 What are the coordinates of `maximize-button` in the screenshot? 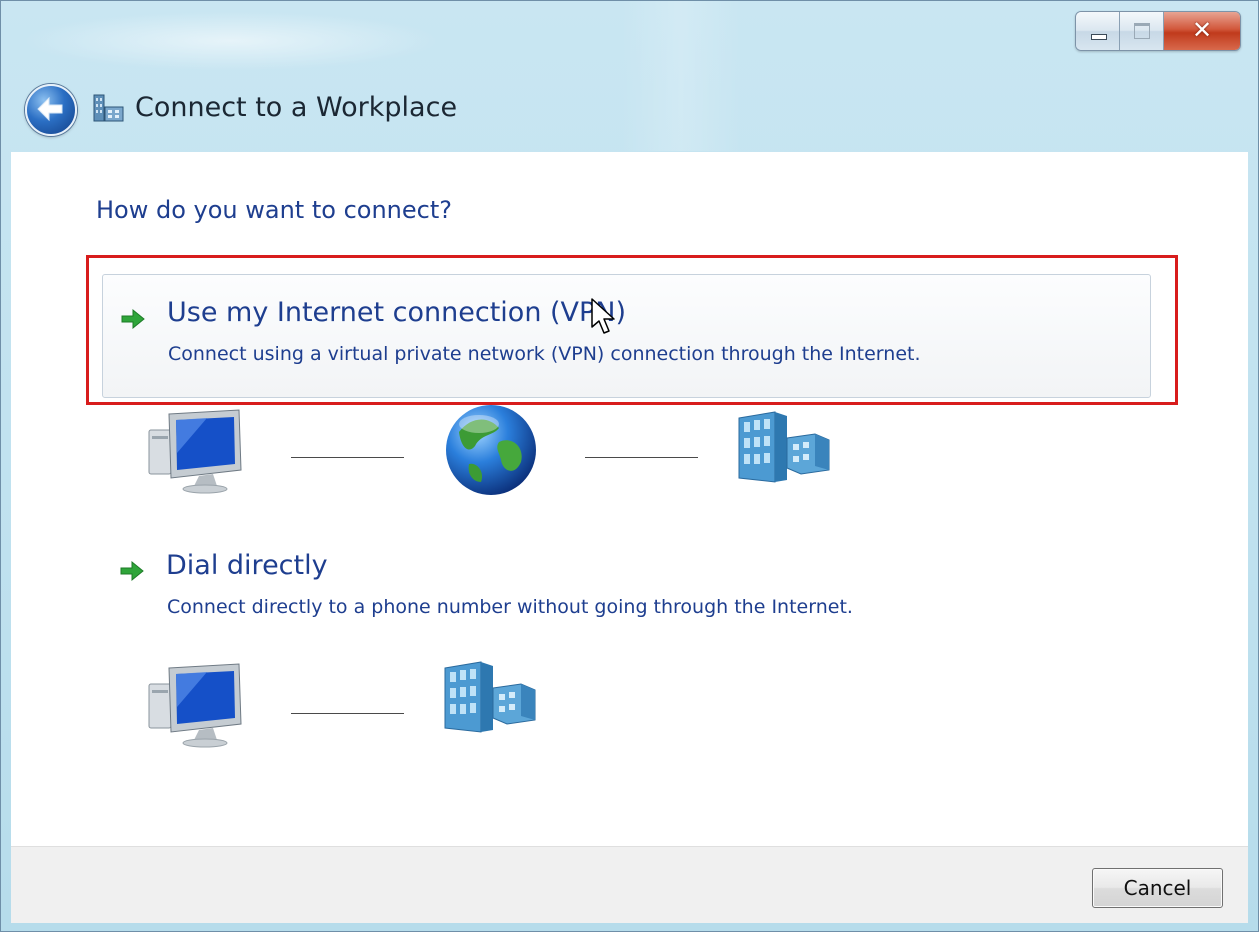 It's located at (1142, 31).